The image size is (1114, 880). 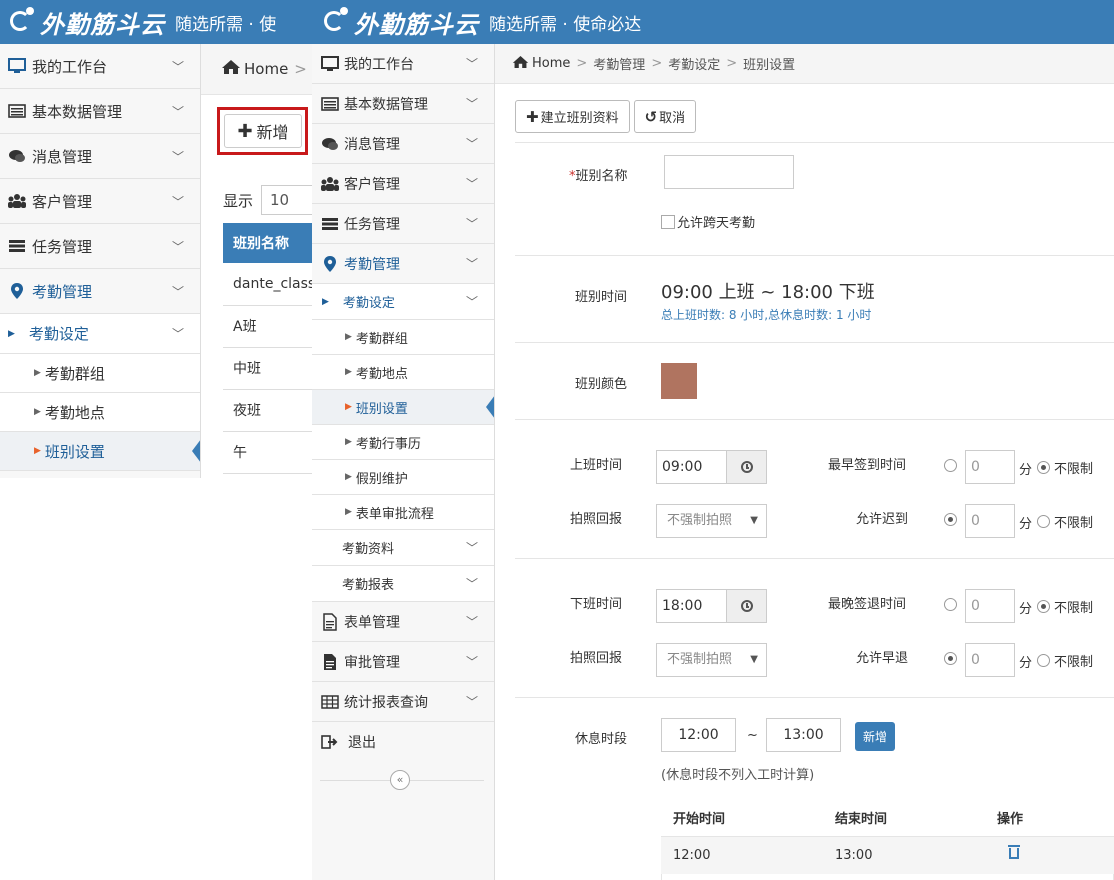 What do you see at coordinates (708, 221) in the screenshot?
I see `cross-day-checkbox: 允许跨天考勤` at bounding box center [708, 221].